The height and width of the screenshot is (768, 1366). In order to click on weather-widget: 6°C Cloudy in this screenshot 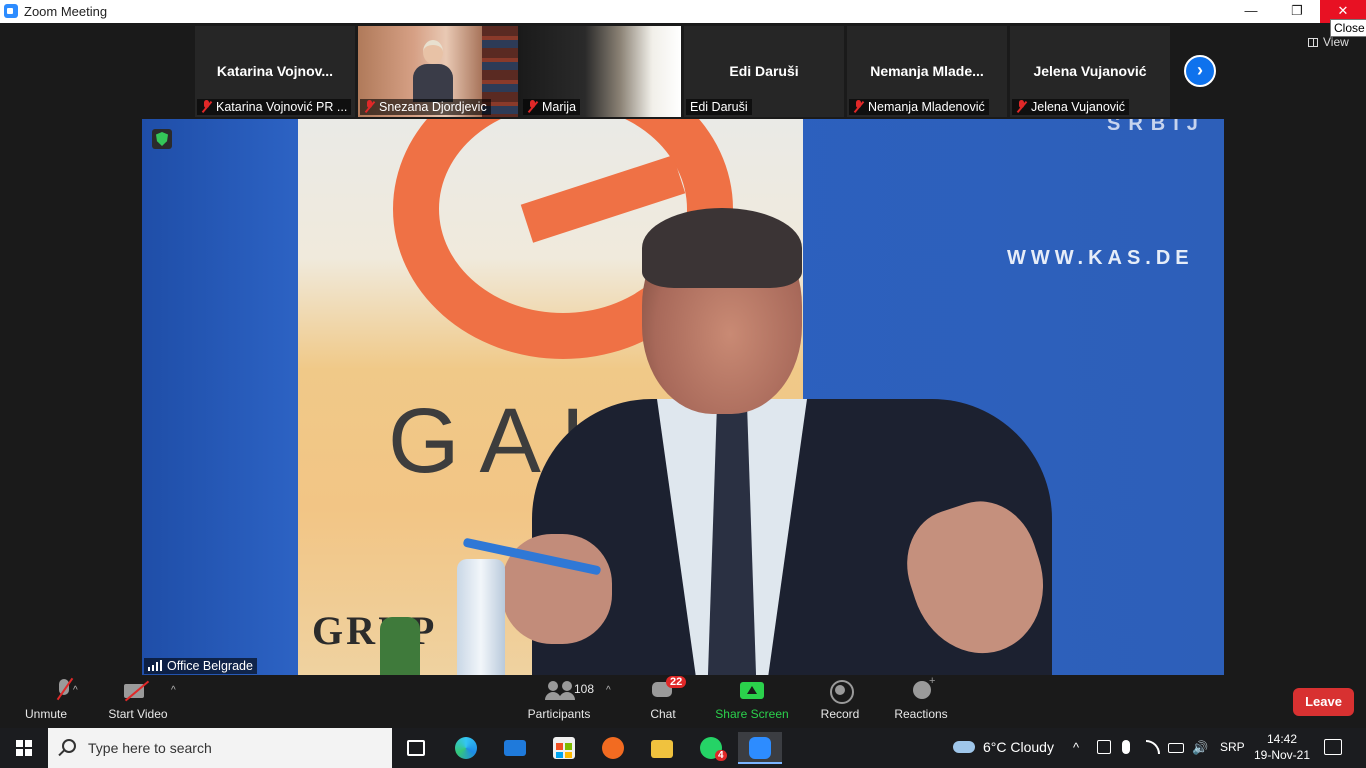, I will do `click(1003, 747)`.